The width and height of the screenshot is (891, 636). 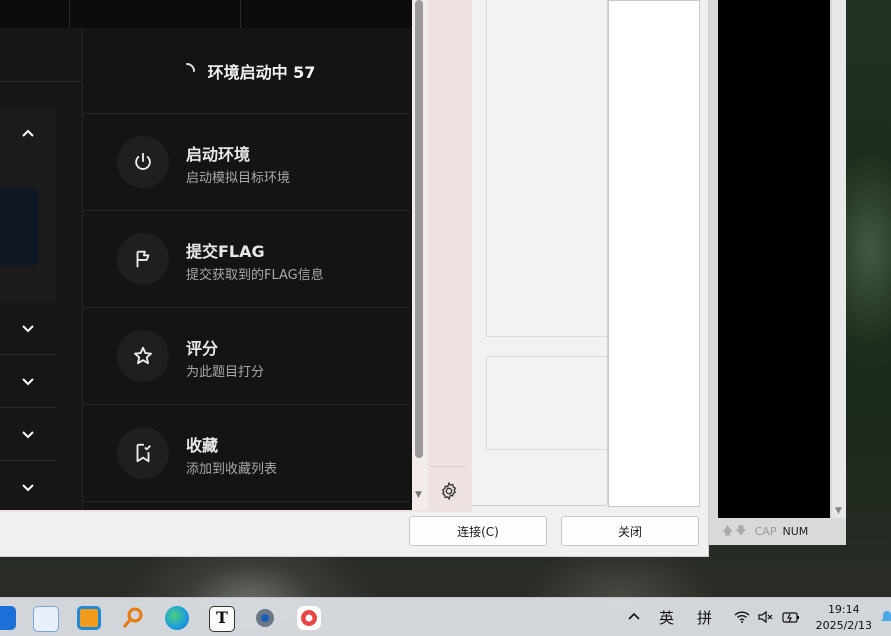 What do you see at coordinates (765, 531) in the screenshot?
I see `caps-lock-indicator: CAP` at bounding box center [765, 531].